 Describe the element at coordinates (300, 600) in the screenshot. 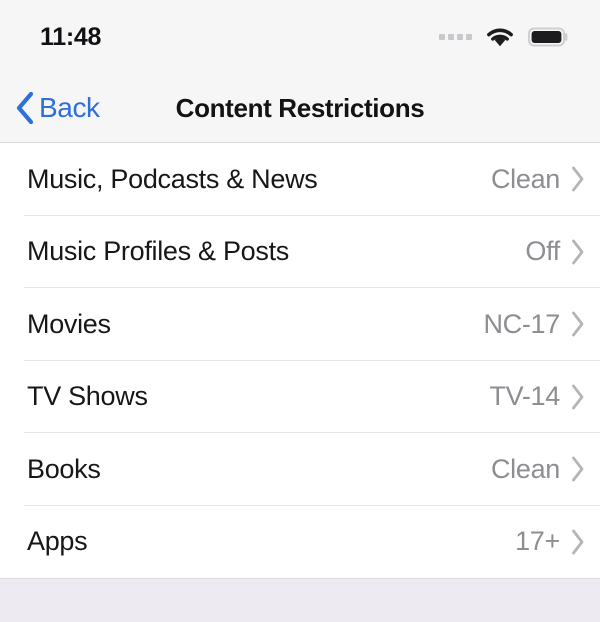

I see `footer-area` at that location.